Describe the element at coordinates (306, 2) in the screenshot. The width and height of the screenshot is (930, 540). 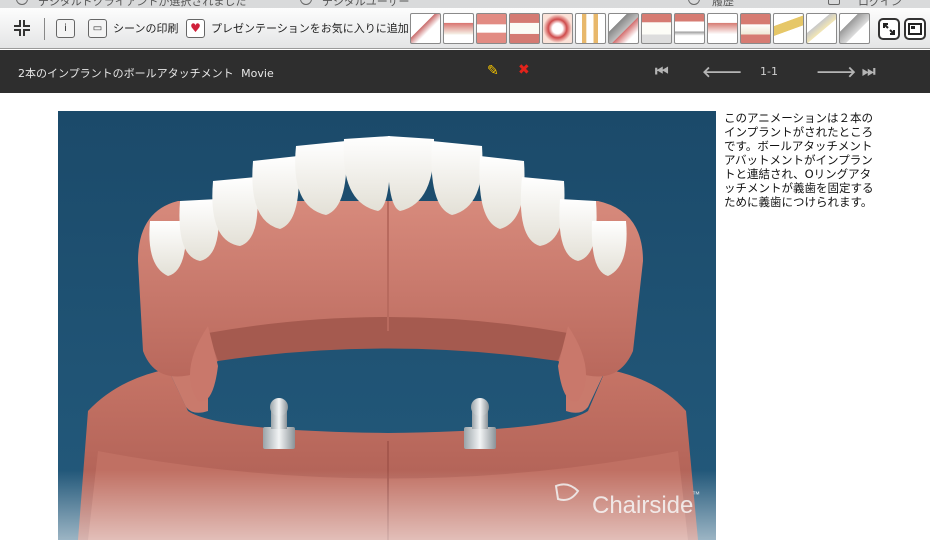
I see `user-icon` at that location.